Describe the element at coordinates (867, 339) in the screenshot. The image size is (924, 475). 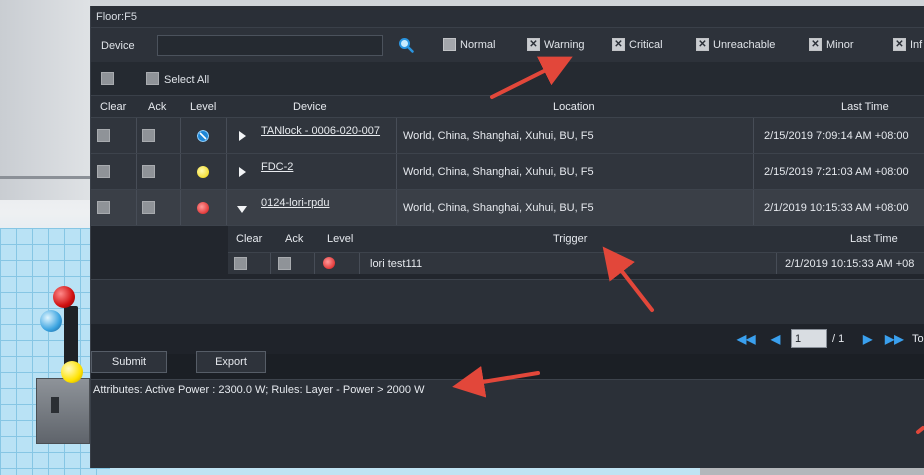
I see `next-page-icon: ▶` at that location.